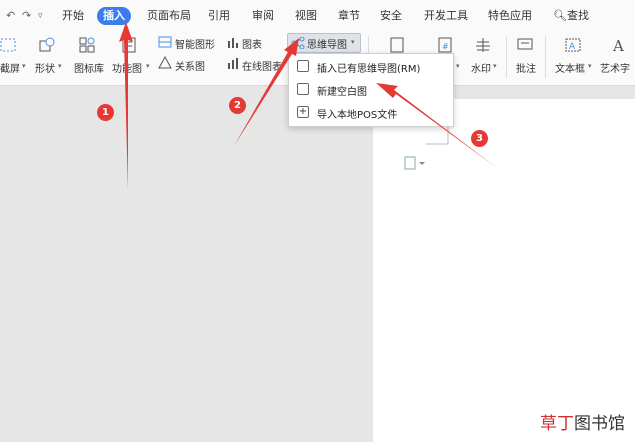  What do you see at coordinates (481, 67) in the screenshot?
I see `watermark-label: 水印` at bounding box center [481, 67].